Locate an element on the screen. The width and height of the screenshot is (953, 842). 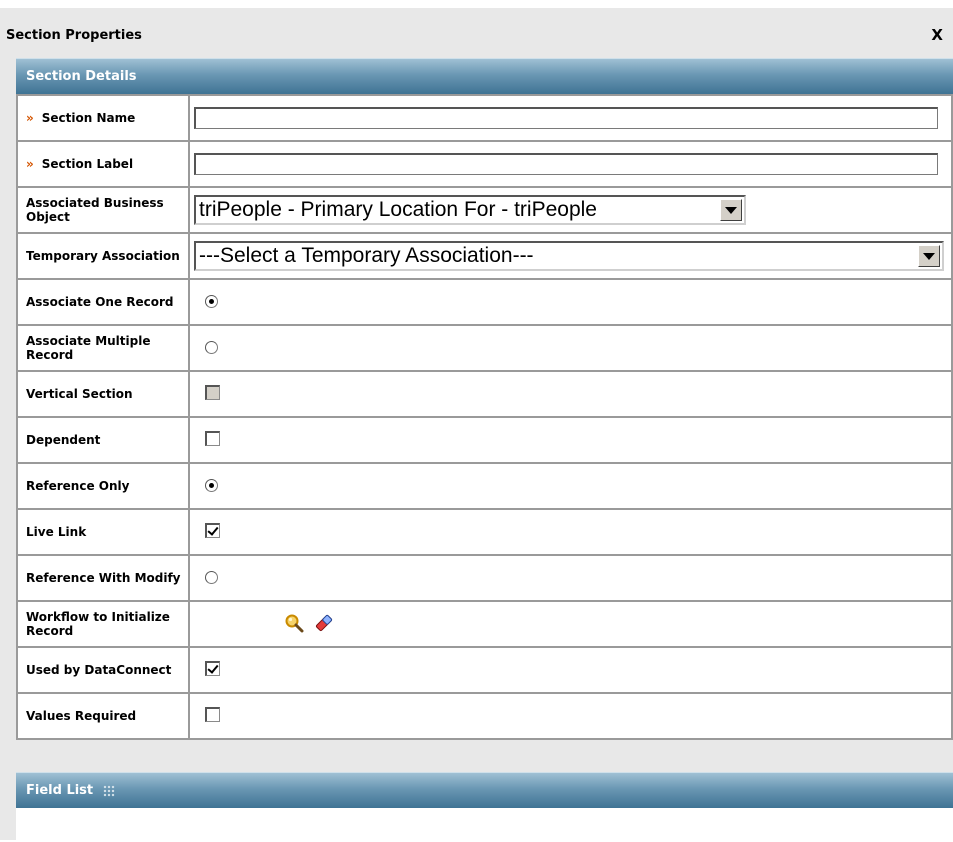
row-associate-one-record: Associate One Record is located at coordinates (484, 302).